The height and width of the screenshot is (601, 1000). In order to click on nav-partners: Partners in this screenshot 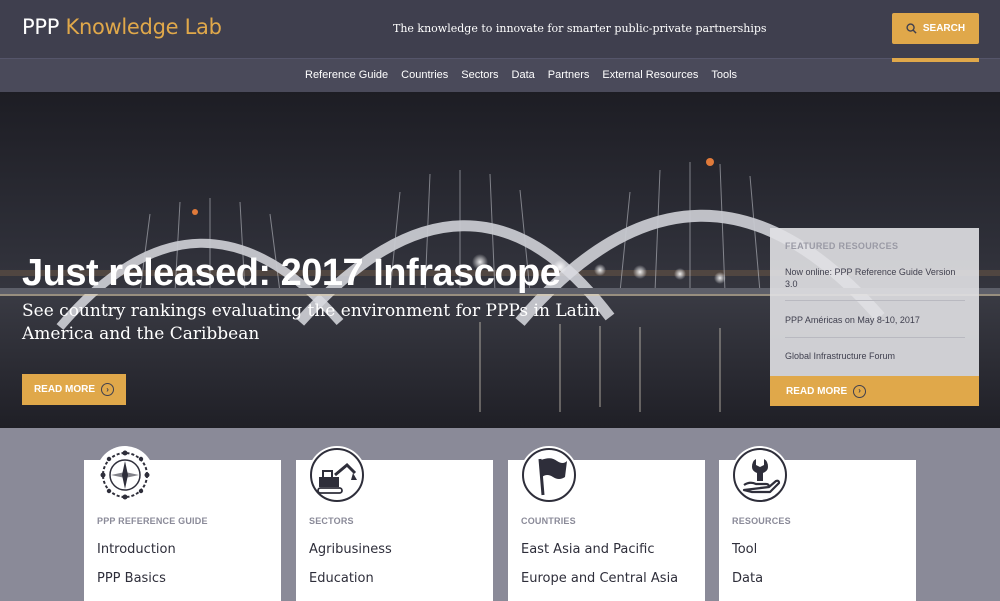, I will do `click(569, 75)`.